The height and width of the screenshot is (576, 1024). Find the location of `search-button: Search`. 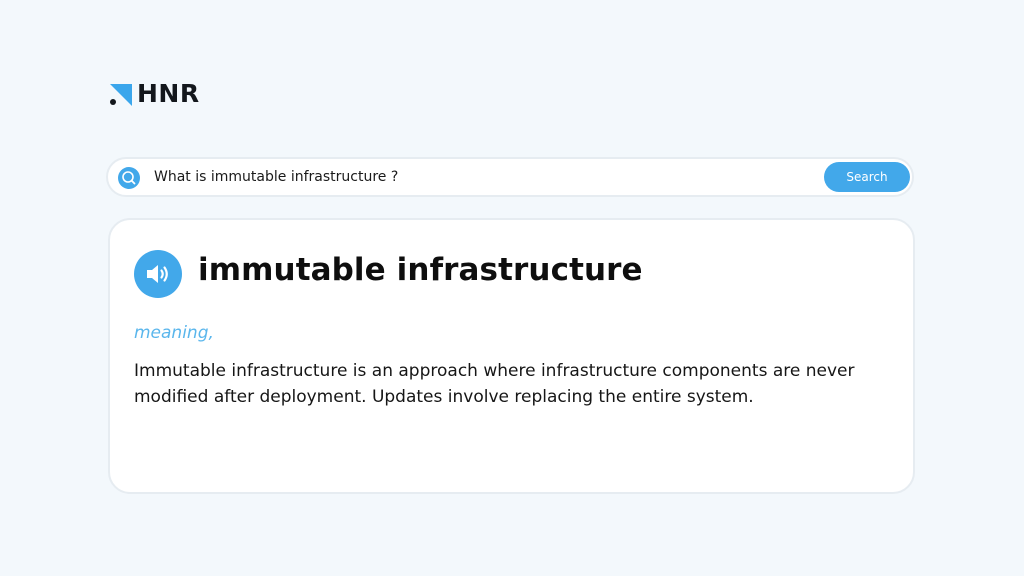

search-button: Search is located at coordinates (867, 177).